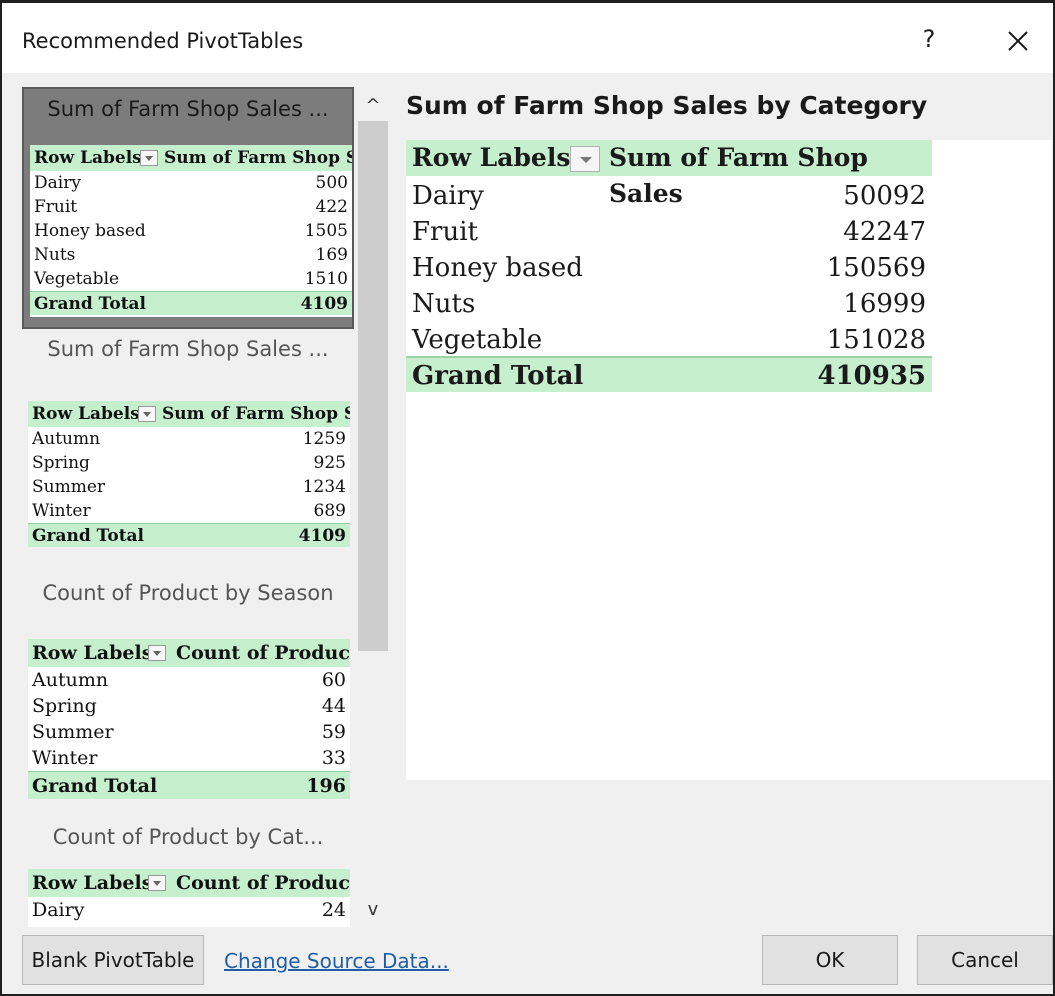 Image resolution: width=1055 pixels, height=996 pixels. Describe the element at coordinates (189, 706) in the screenshot. I see `table-row: Spring 44` at that location.